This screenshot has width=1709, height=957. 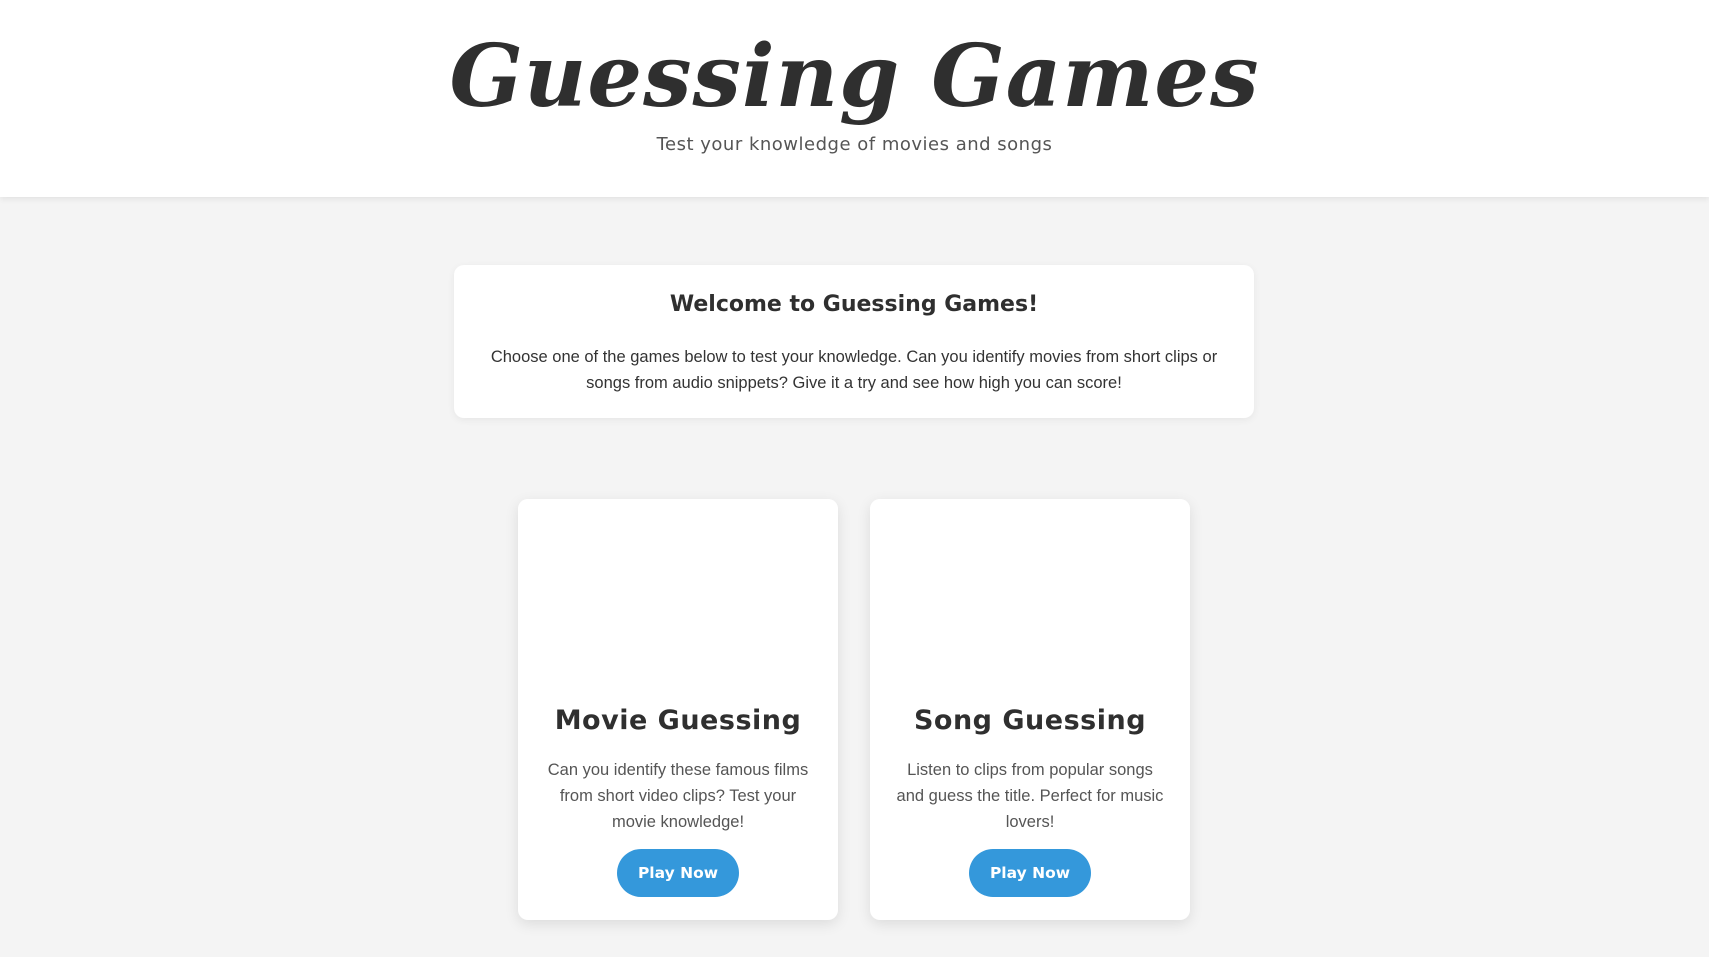 I want to click on welcome-title: Welcome to Guessing Games!, so click(x=854, y=304).